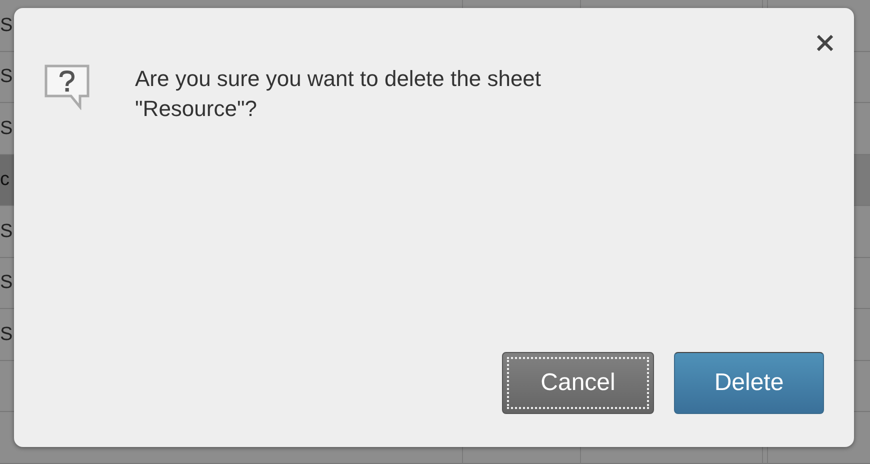 Image resolution: width=870 pixels, height=464 pixels. I want to click on table-cell: c, so click(7, 179).